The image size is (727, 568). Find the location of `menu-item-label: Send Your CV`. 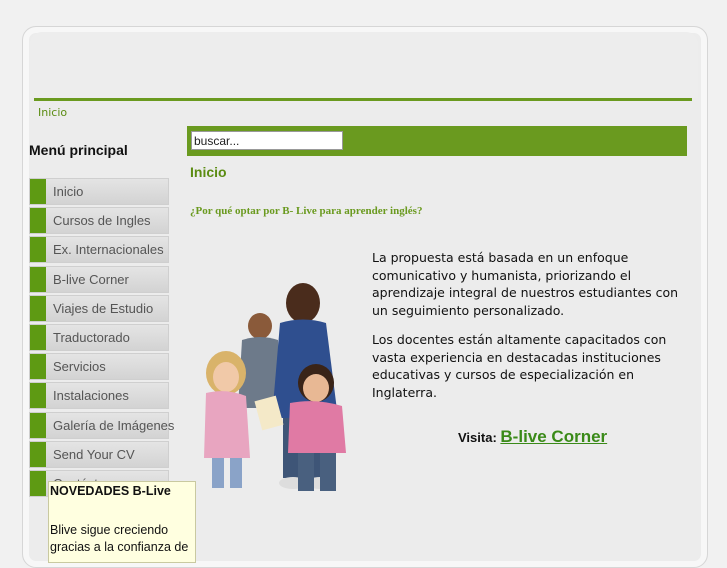

menu-item-label: Send Your CV is located at coordinates (94, 454).